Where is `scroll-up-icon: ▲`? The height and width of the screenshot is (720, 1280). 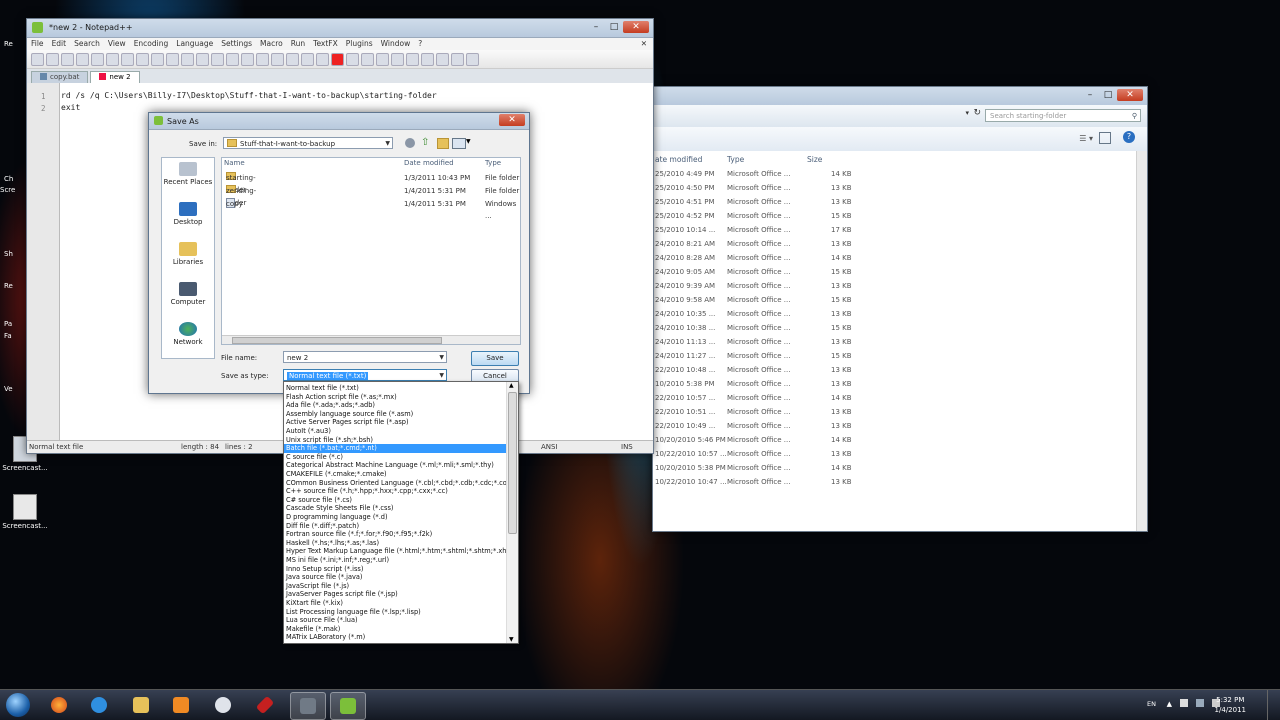
scroll-up-icon: ▲ is located at coordinates (511, 385).